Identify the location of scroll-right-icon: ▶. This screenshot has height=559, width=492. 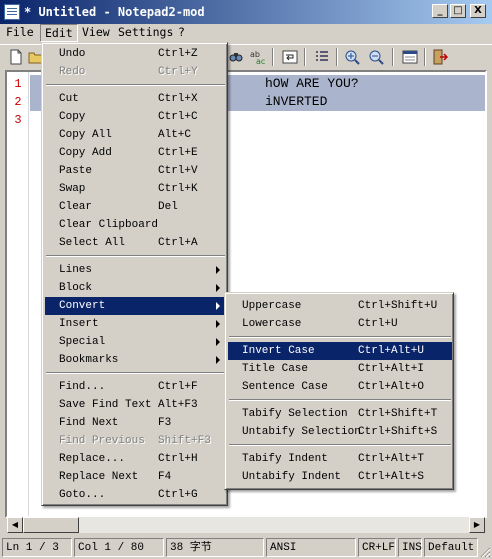
(477, 525).